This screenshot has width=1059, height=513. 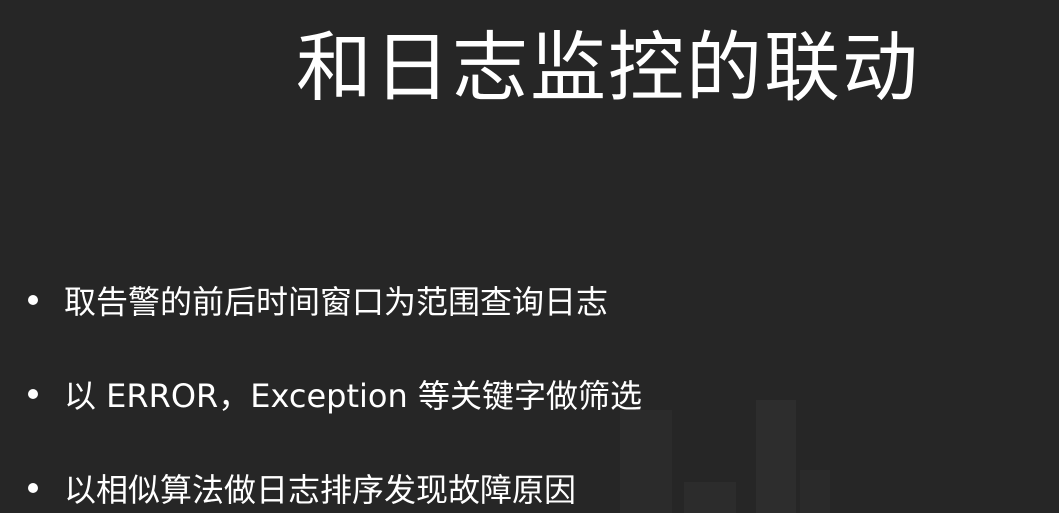 What do you see at coordinates (320, 490) in the screenshot?
I see `bullet-text: 以相似算法做日志排序发现故障原因` at bounding box center [320, 490].